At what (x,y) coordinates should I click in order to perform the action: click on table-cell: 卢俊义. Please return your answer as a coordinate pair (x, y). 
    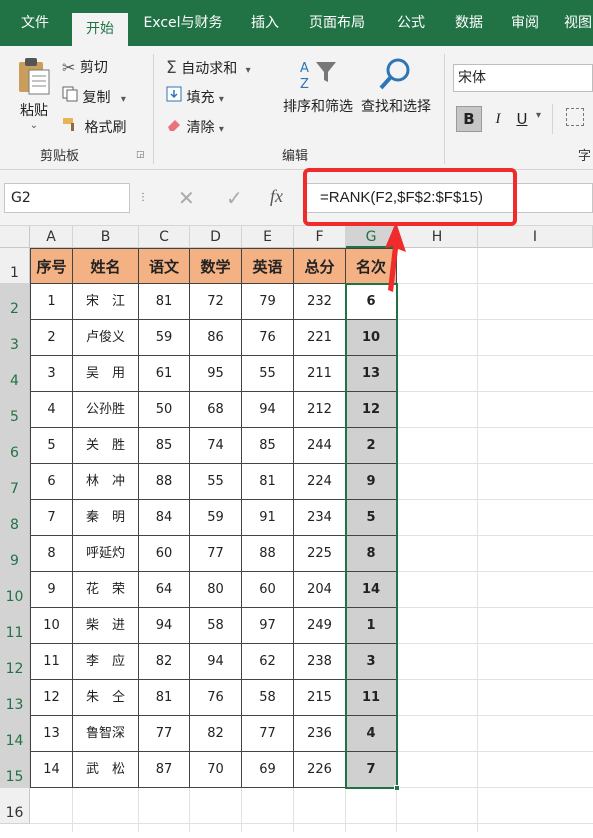
    Looking at the image, I should click on (106, 338).